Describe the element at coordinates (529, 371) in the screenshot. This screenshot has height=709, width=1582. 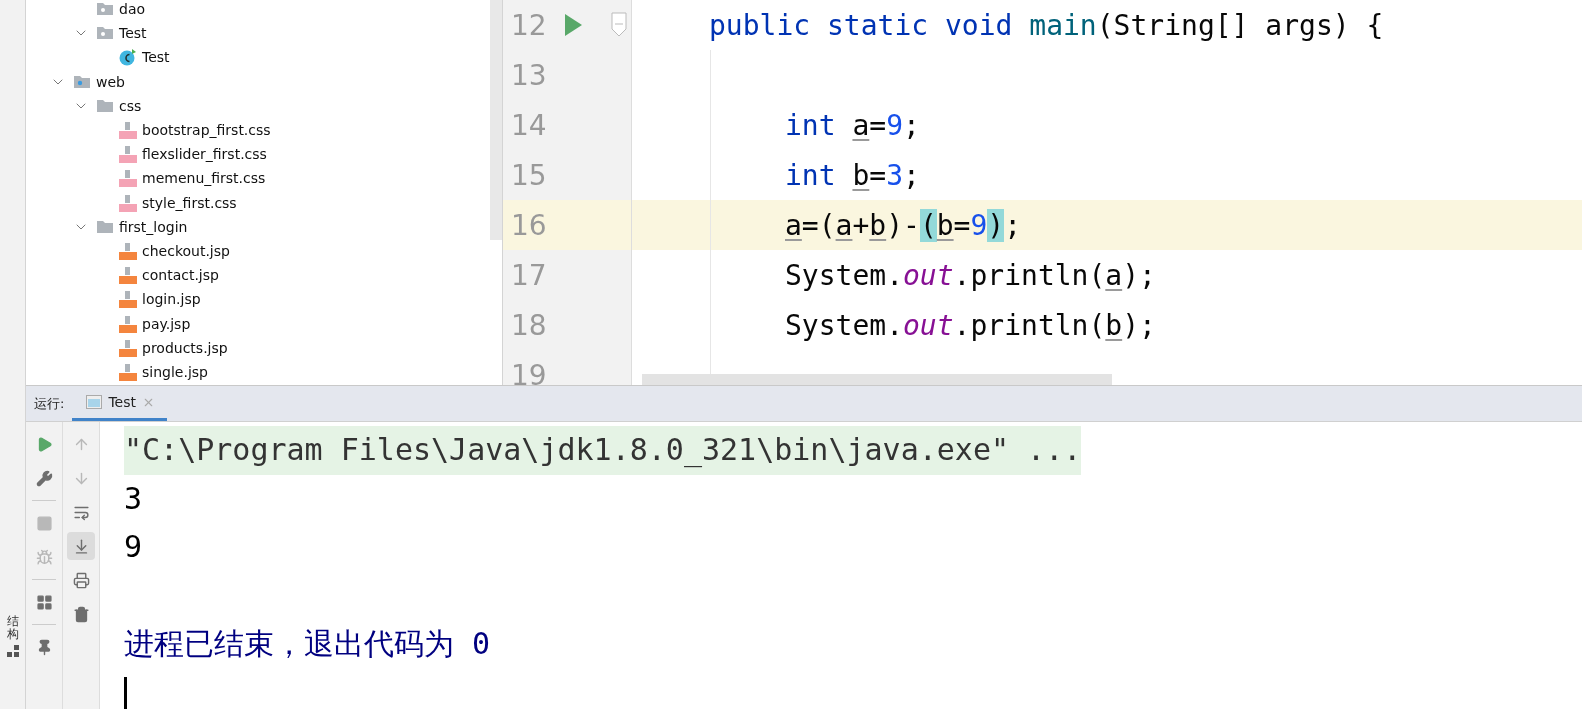
I see `line-number: 19` at that location.